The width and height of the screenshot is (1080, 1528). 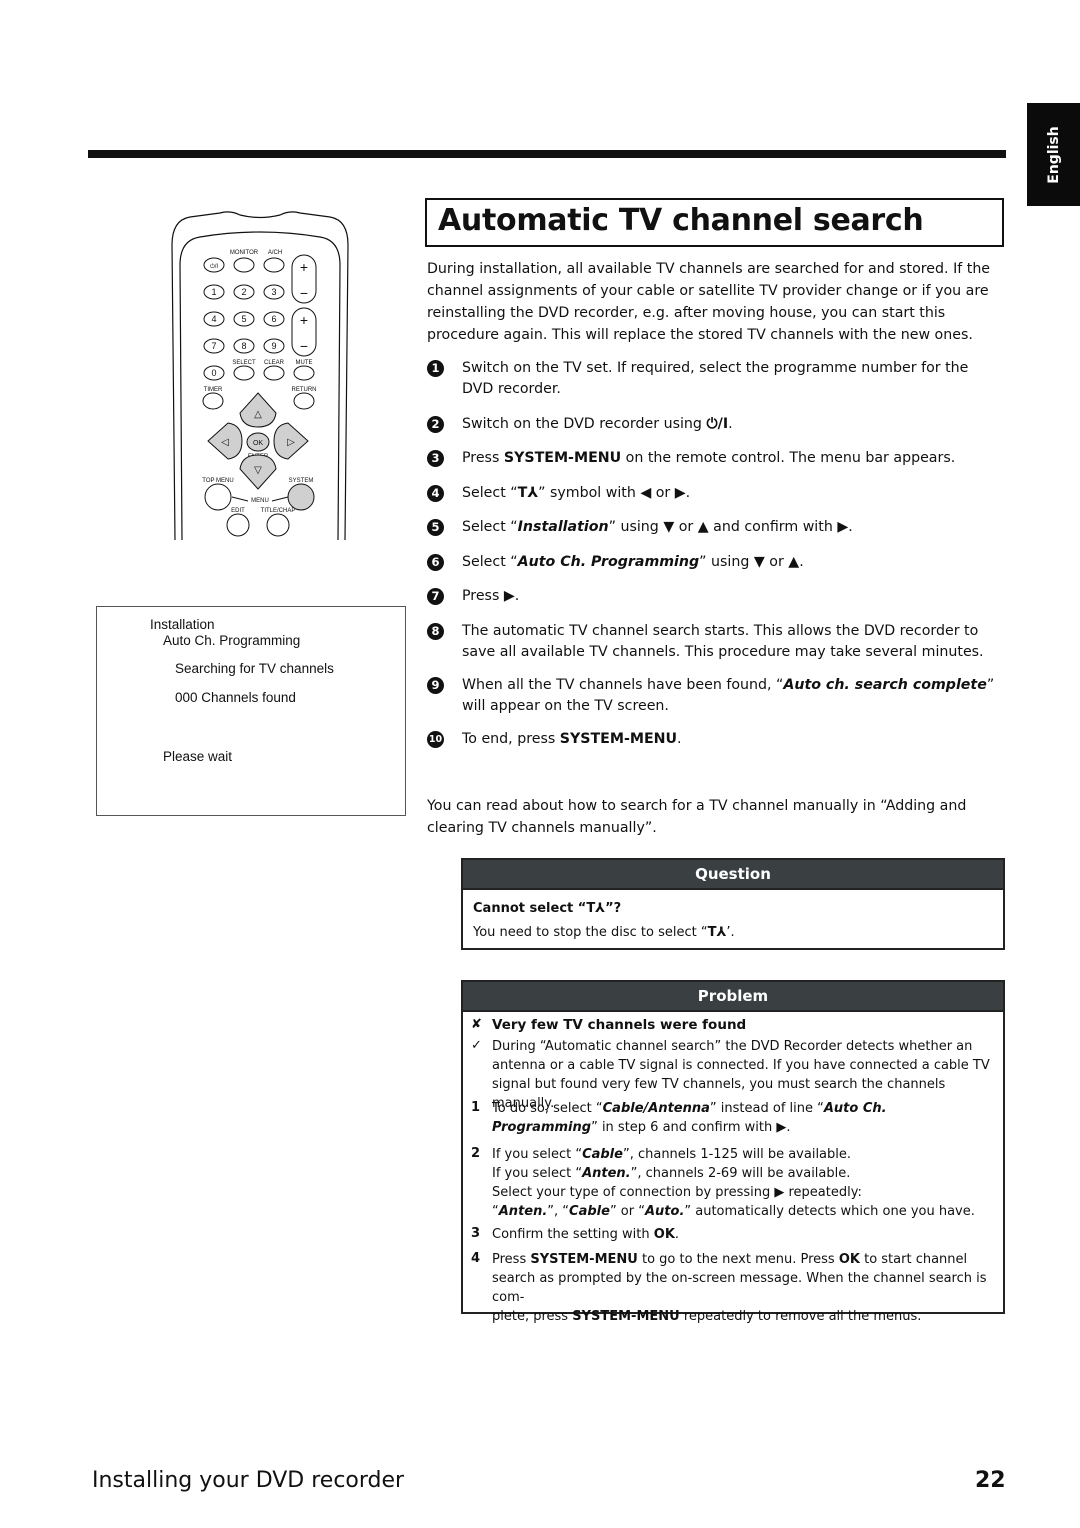 What do you see at coordinates (732, 739) in the screenshot?
I see `step-text: To end, press SYSTEM-MENU.` at bounding box center [732, 739].